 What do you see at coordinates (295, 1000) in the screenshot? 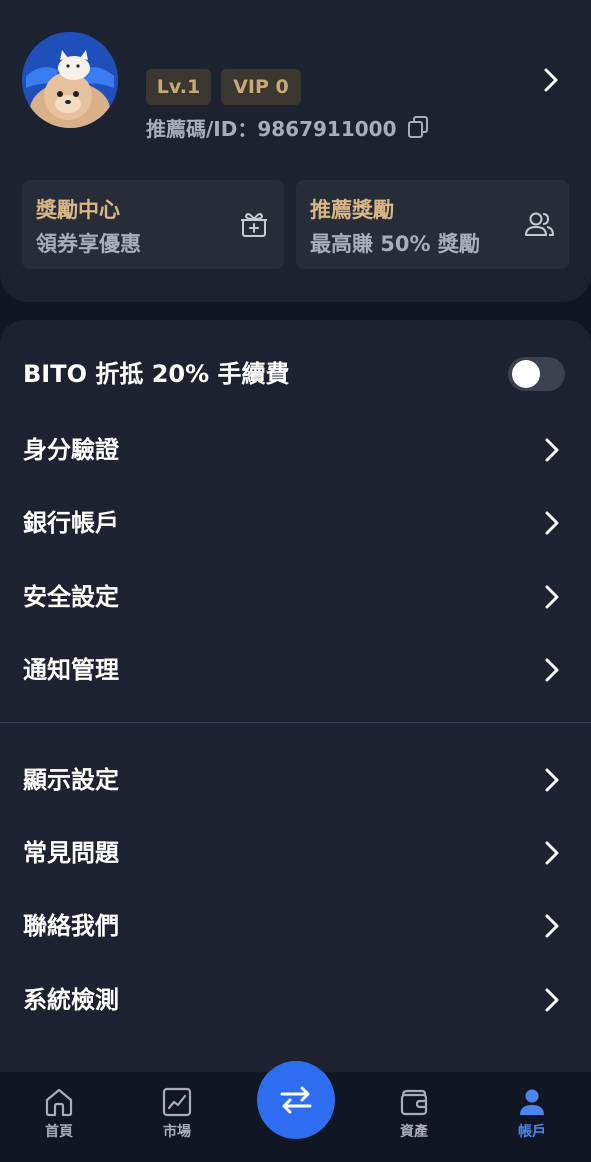
I see `settings-item-system-check: 系統檢測` at bounding box center [295, 1000].